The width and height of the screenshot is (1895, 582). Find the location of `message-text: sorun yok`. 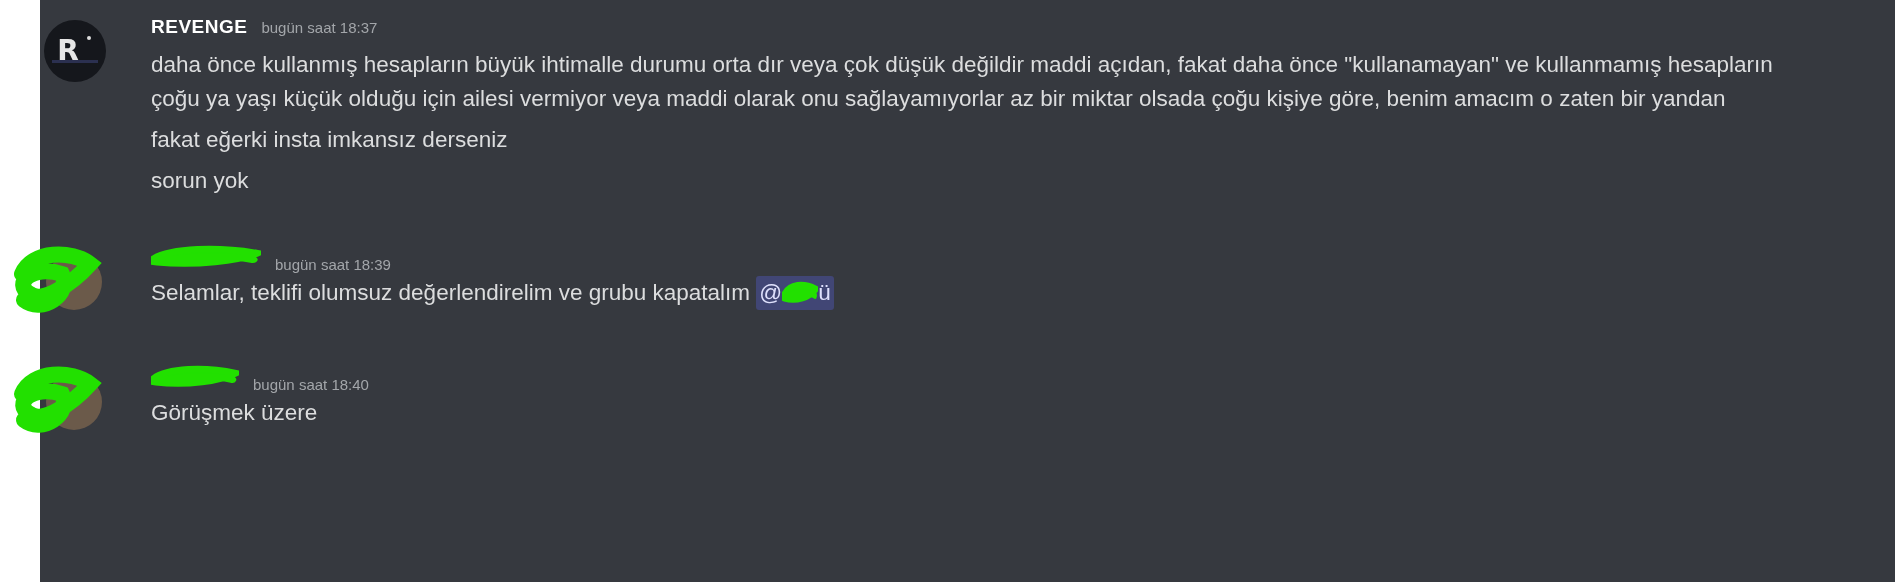

message-text: sorun yok is located at coordinates (200, 181).